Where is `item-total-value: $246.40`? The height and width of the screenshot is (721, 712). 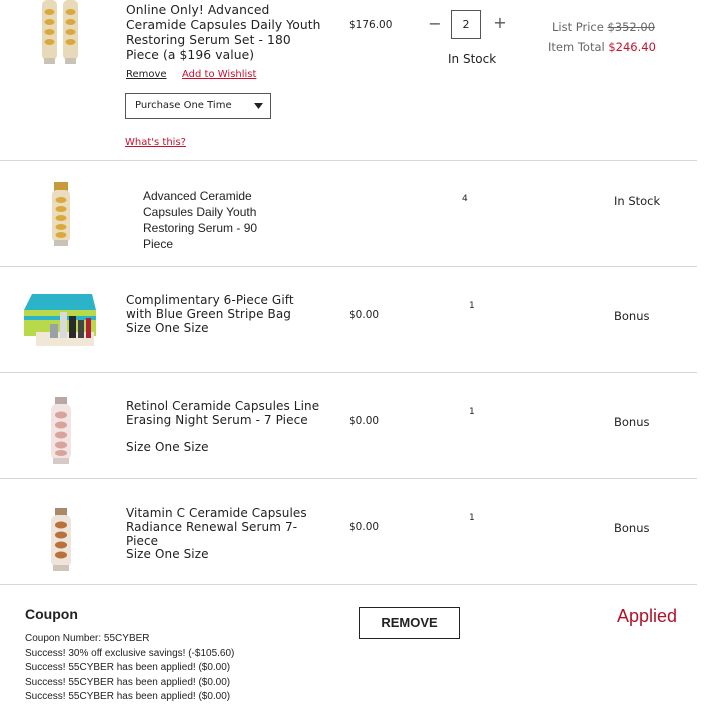
item-total-value: $246.40 is located at coordinates (632, 47).